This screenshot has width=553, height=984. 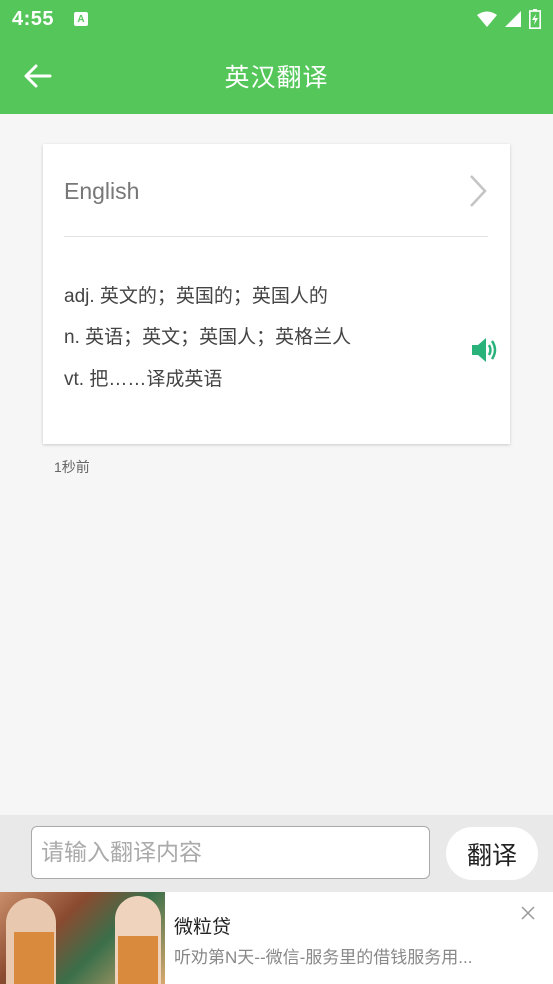 I want to click on speaker-icon, so click(x=484, y=350).